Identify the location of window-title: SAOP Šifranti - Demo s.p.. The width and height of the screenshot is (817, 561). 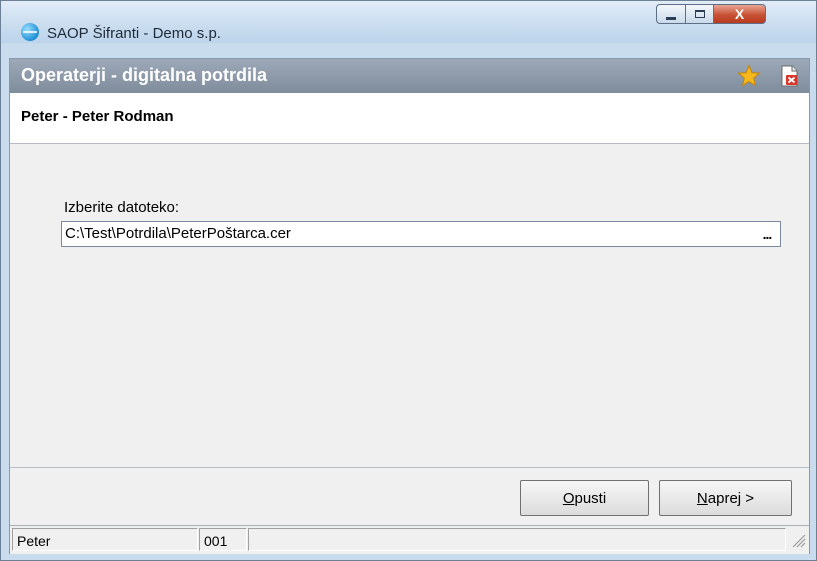
(134, 33).